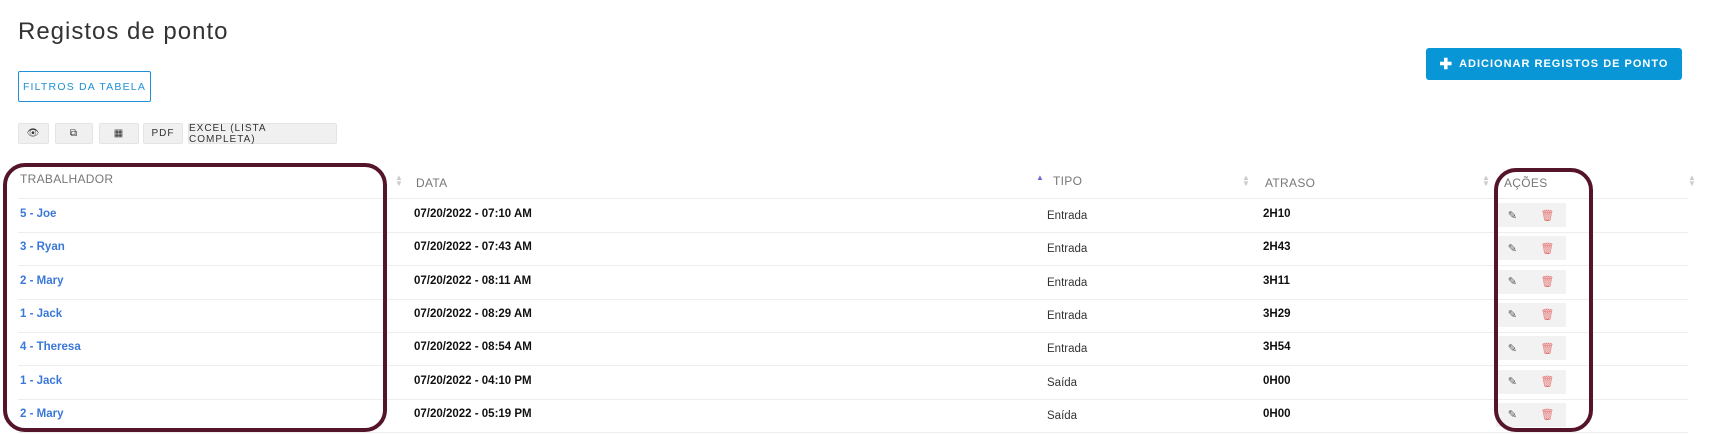 This screenshot has width=1712, height=434. What do you see at coordinates (1277, 347) in the screenshot?
I see `delay-cell: 3H54` at bounding box center [1277, 347].